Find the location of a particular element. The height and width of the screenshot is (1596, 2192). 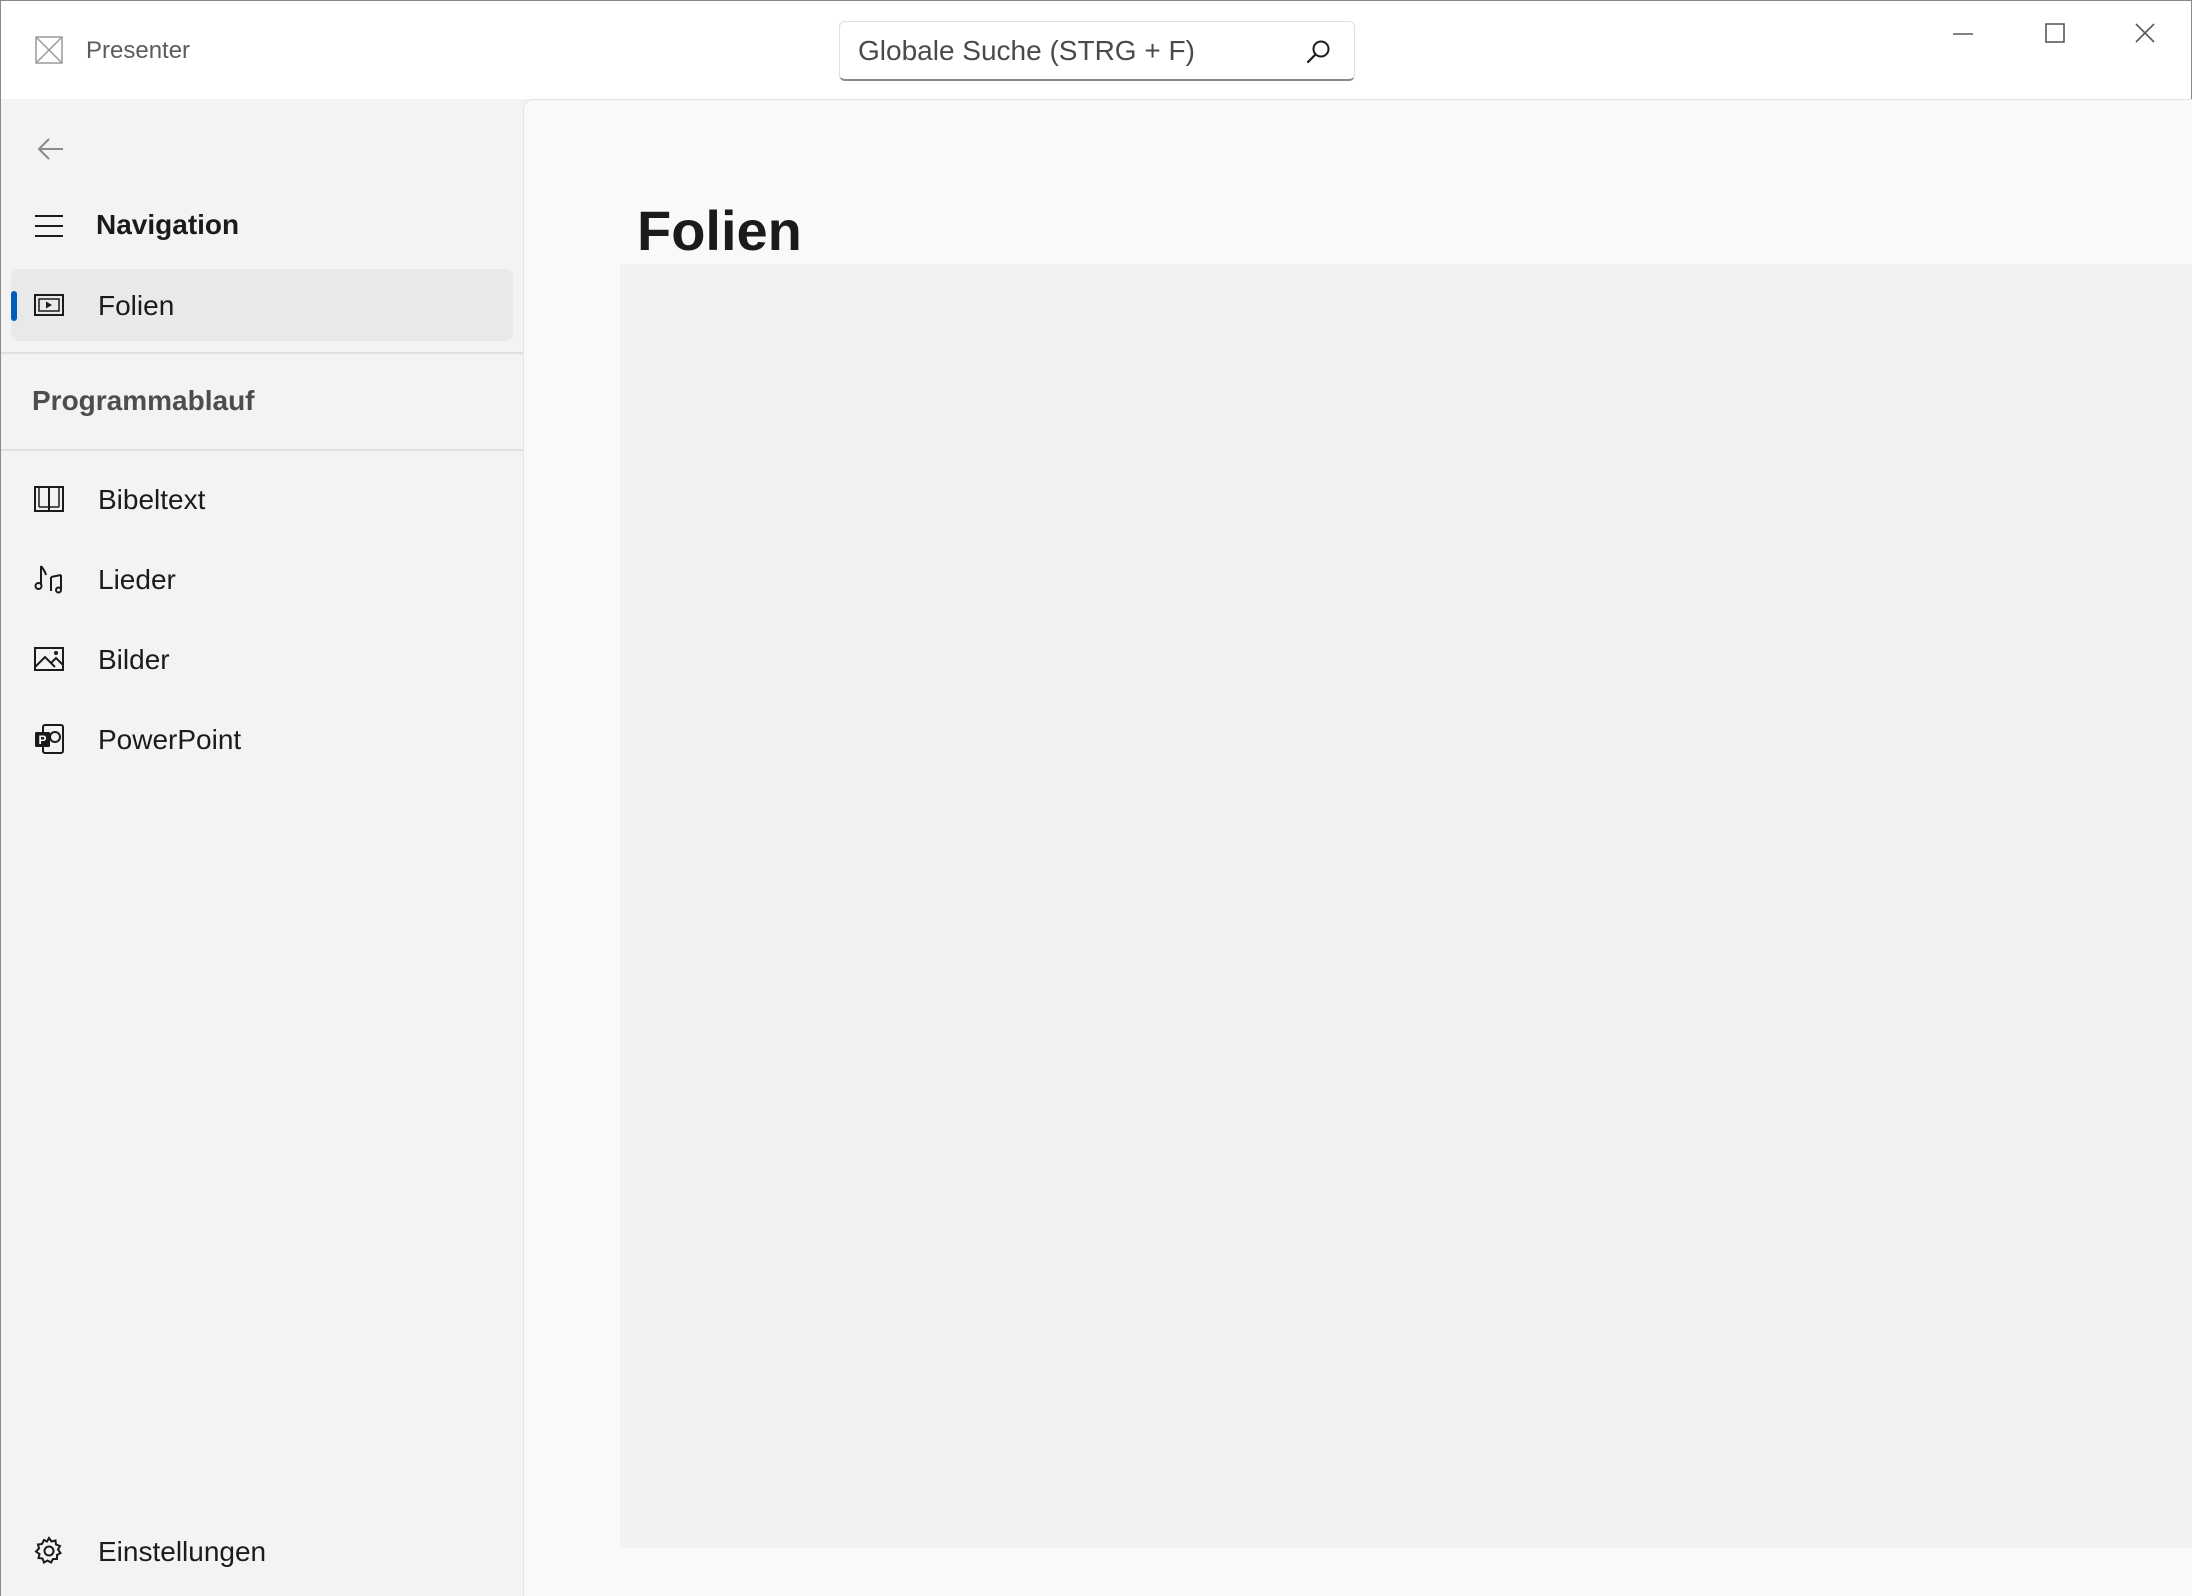

image-icon is located at coordinates (49, 659).